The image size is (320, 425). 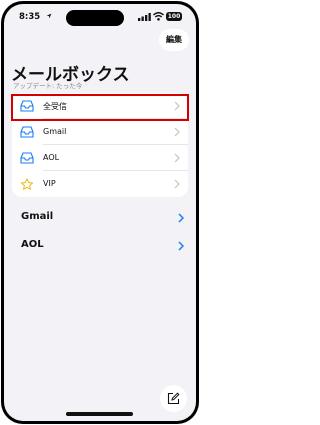 What do you see at coordinates (49, 16) in the screenshot?
I see `location-icon` at bounding box center [49, 16].